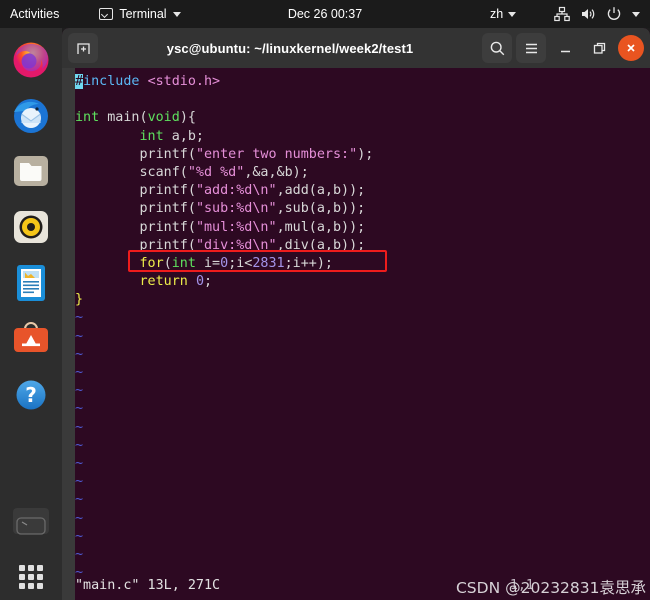  I want to click on code-token: <stdio.h>, so click(184, 81).